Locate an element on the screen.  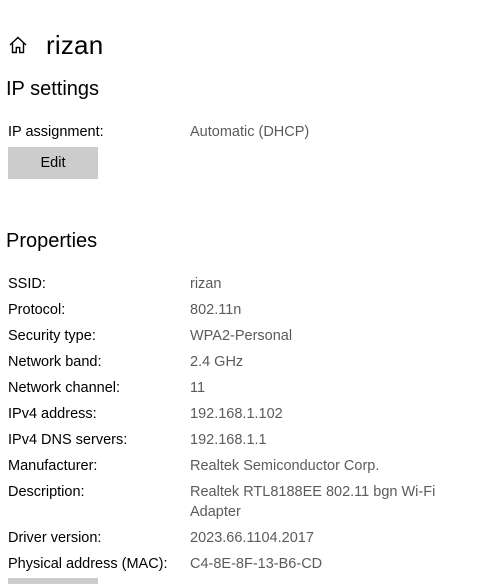
edit-button: Edit is located at coordinates (53, 163).